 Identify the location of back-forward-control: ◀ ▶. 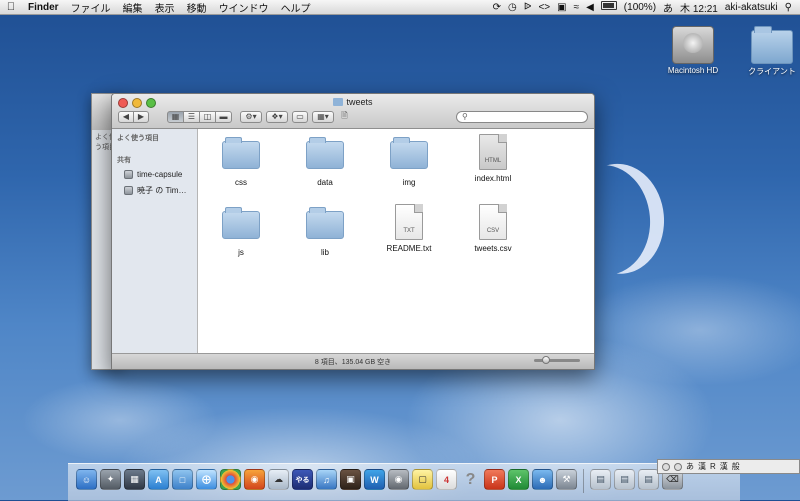
(133, 116).